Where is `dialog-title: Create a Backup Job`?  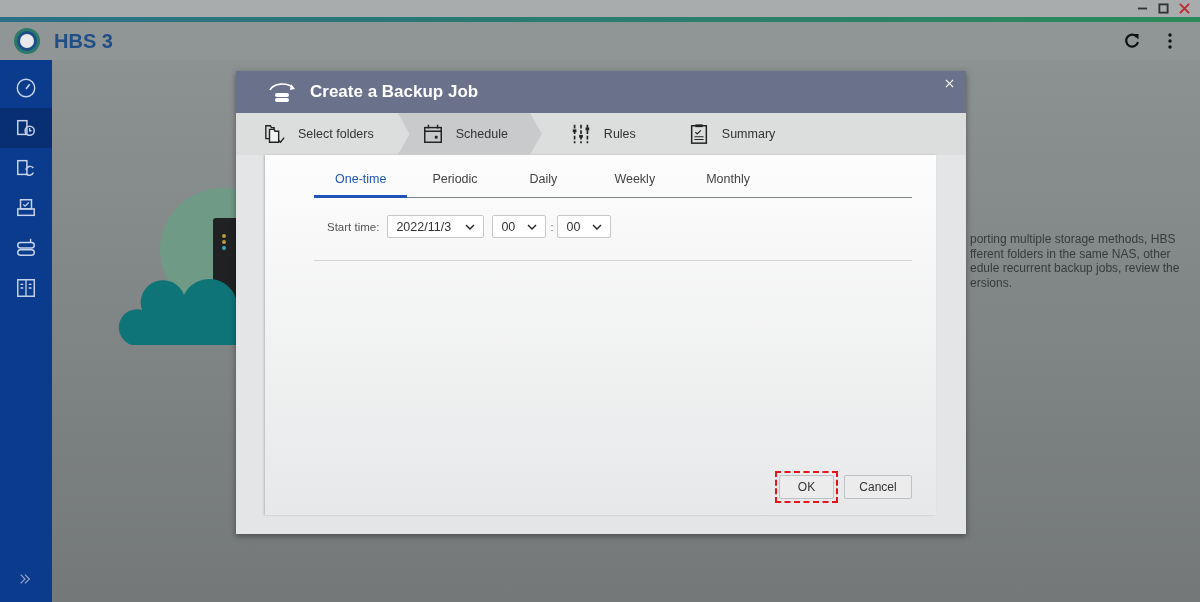 dialog-title: Create a Backup Job is located at coordinates (394, 92).